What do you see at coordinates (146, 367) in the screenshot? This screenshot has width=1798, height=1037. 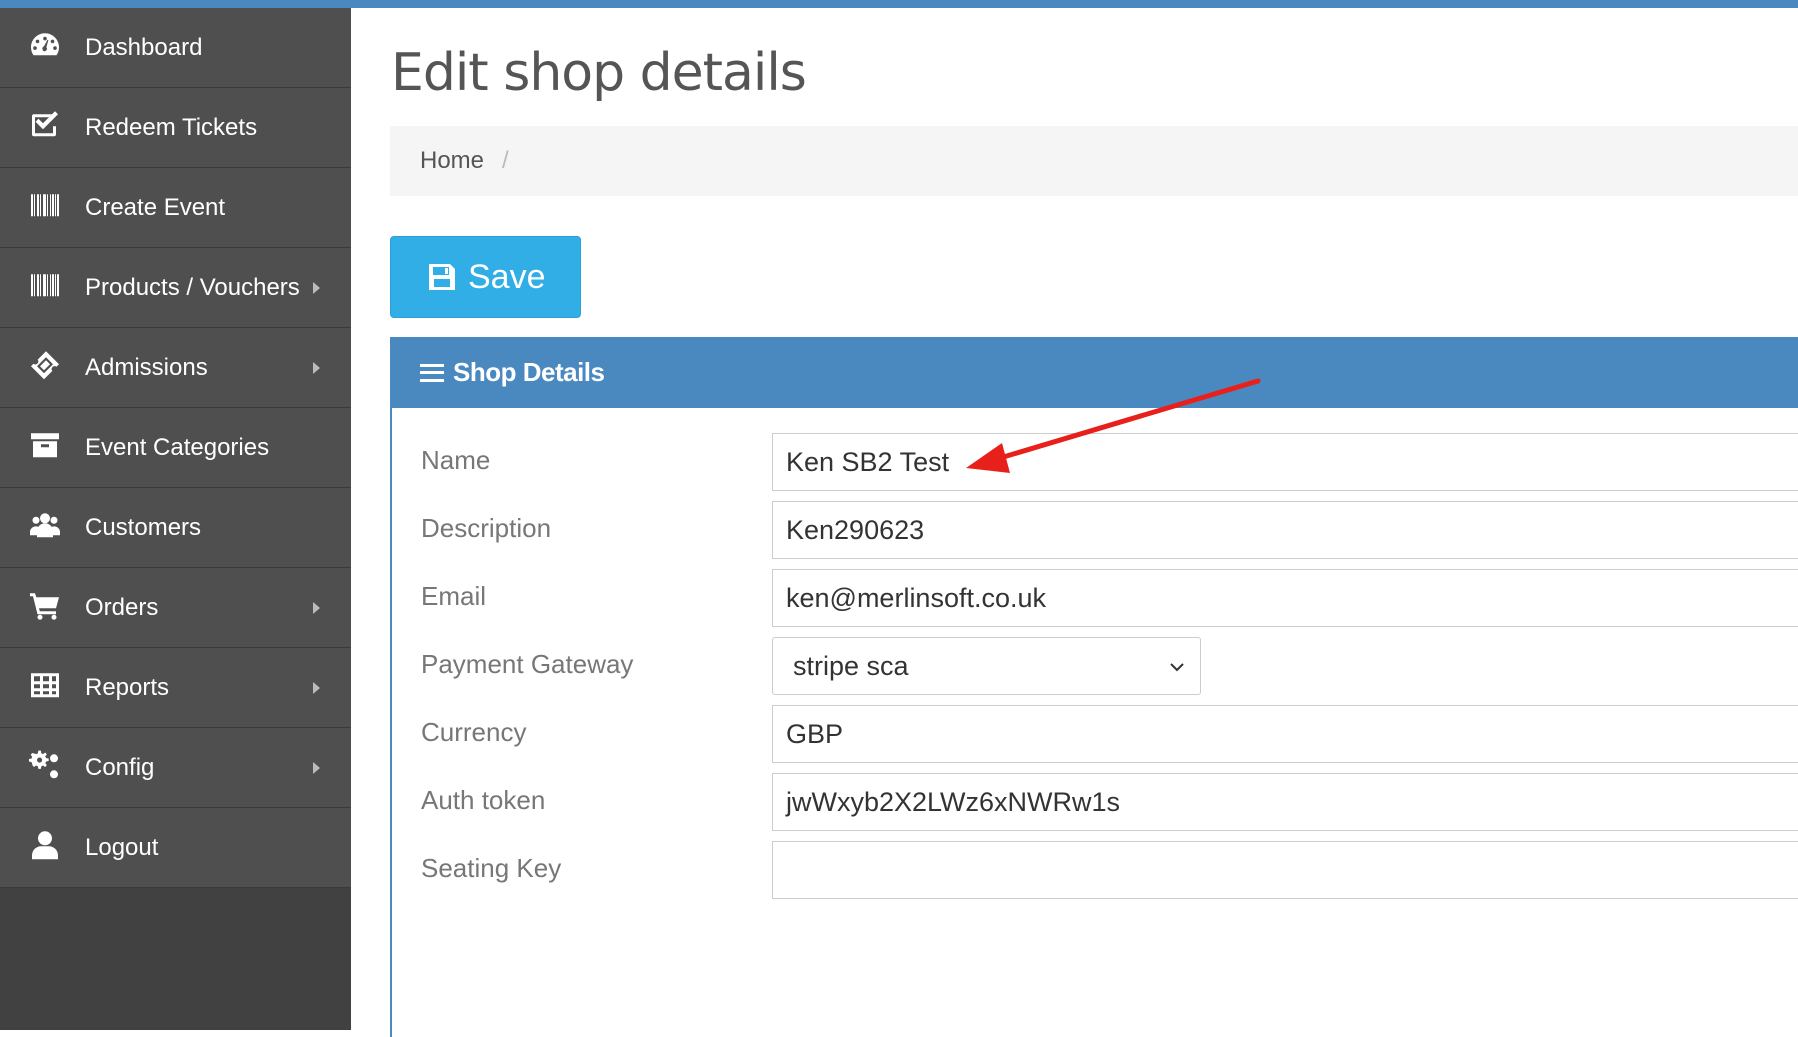 I see `sidebar-item-label: Admissions` at bounding box center [146, 367].